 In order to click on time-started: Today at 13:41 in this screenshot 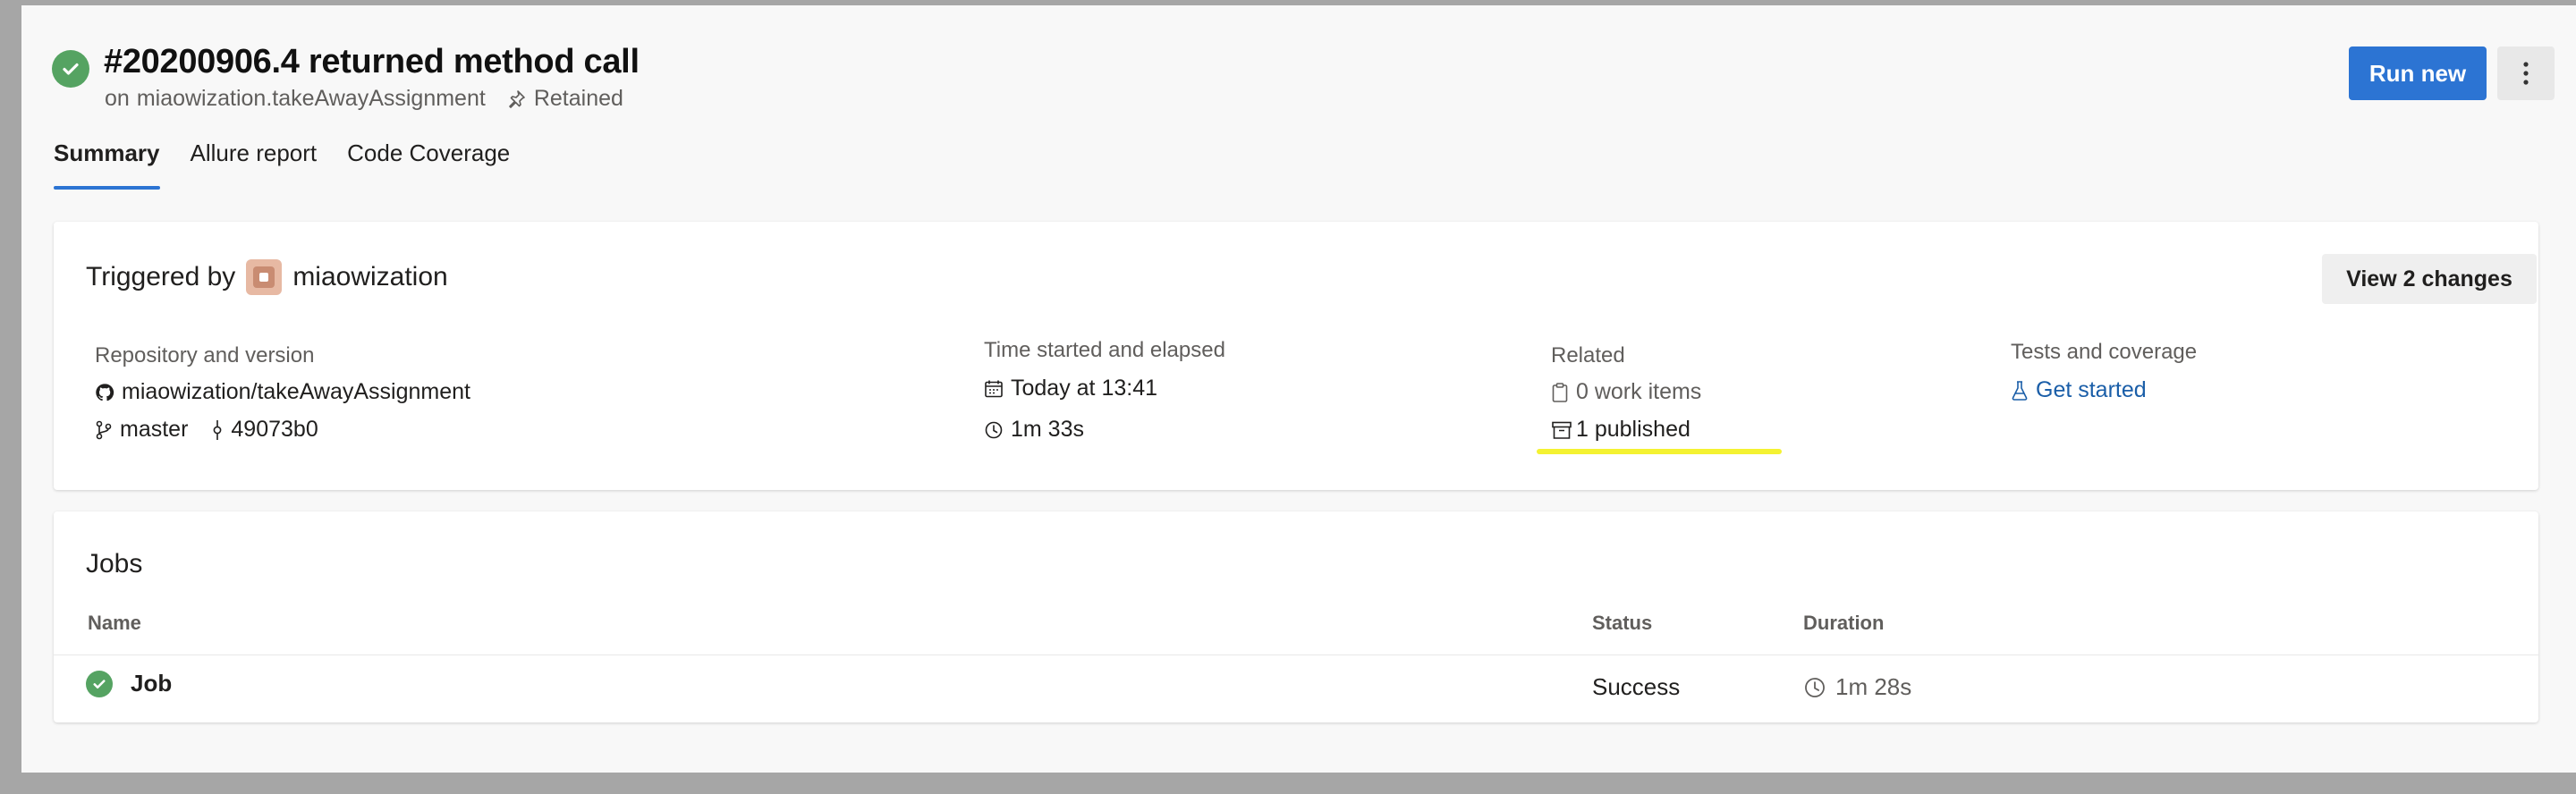, I will do `click(1070, 388)`.